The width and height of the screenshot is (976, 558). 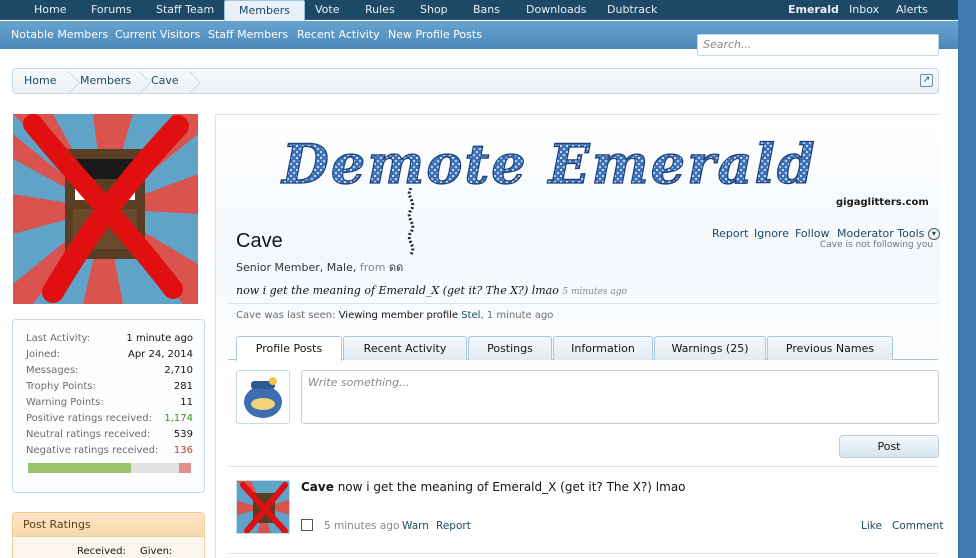 I want to click on tab-information: Information, so click(x=603, y=348).